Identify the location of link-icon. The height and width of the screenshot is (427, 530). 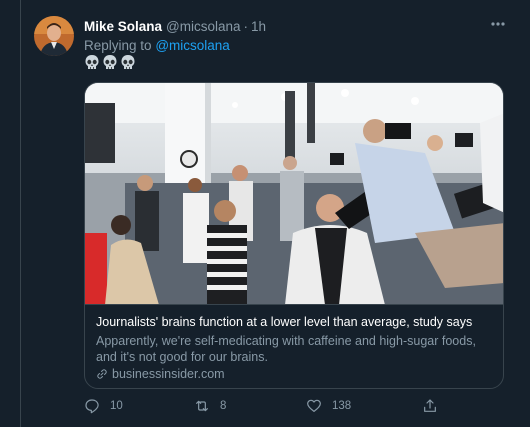
(102, 374).